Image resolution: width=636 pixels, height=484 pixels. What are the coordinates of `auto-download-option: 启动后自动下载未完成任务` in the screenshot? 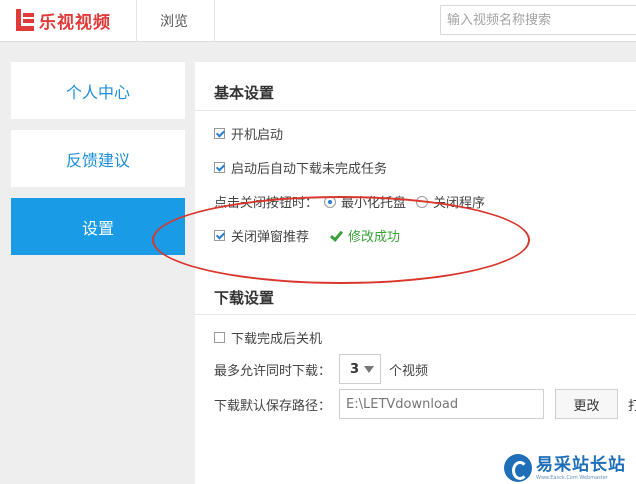 It's located at (300, 167).